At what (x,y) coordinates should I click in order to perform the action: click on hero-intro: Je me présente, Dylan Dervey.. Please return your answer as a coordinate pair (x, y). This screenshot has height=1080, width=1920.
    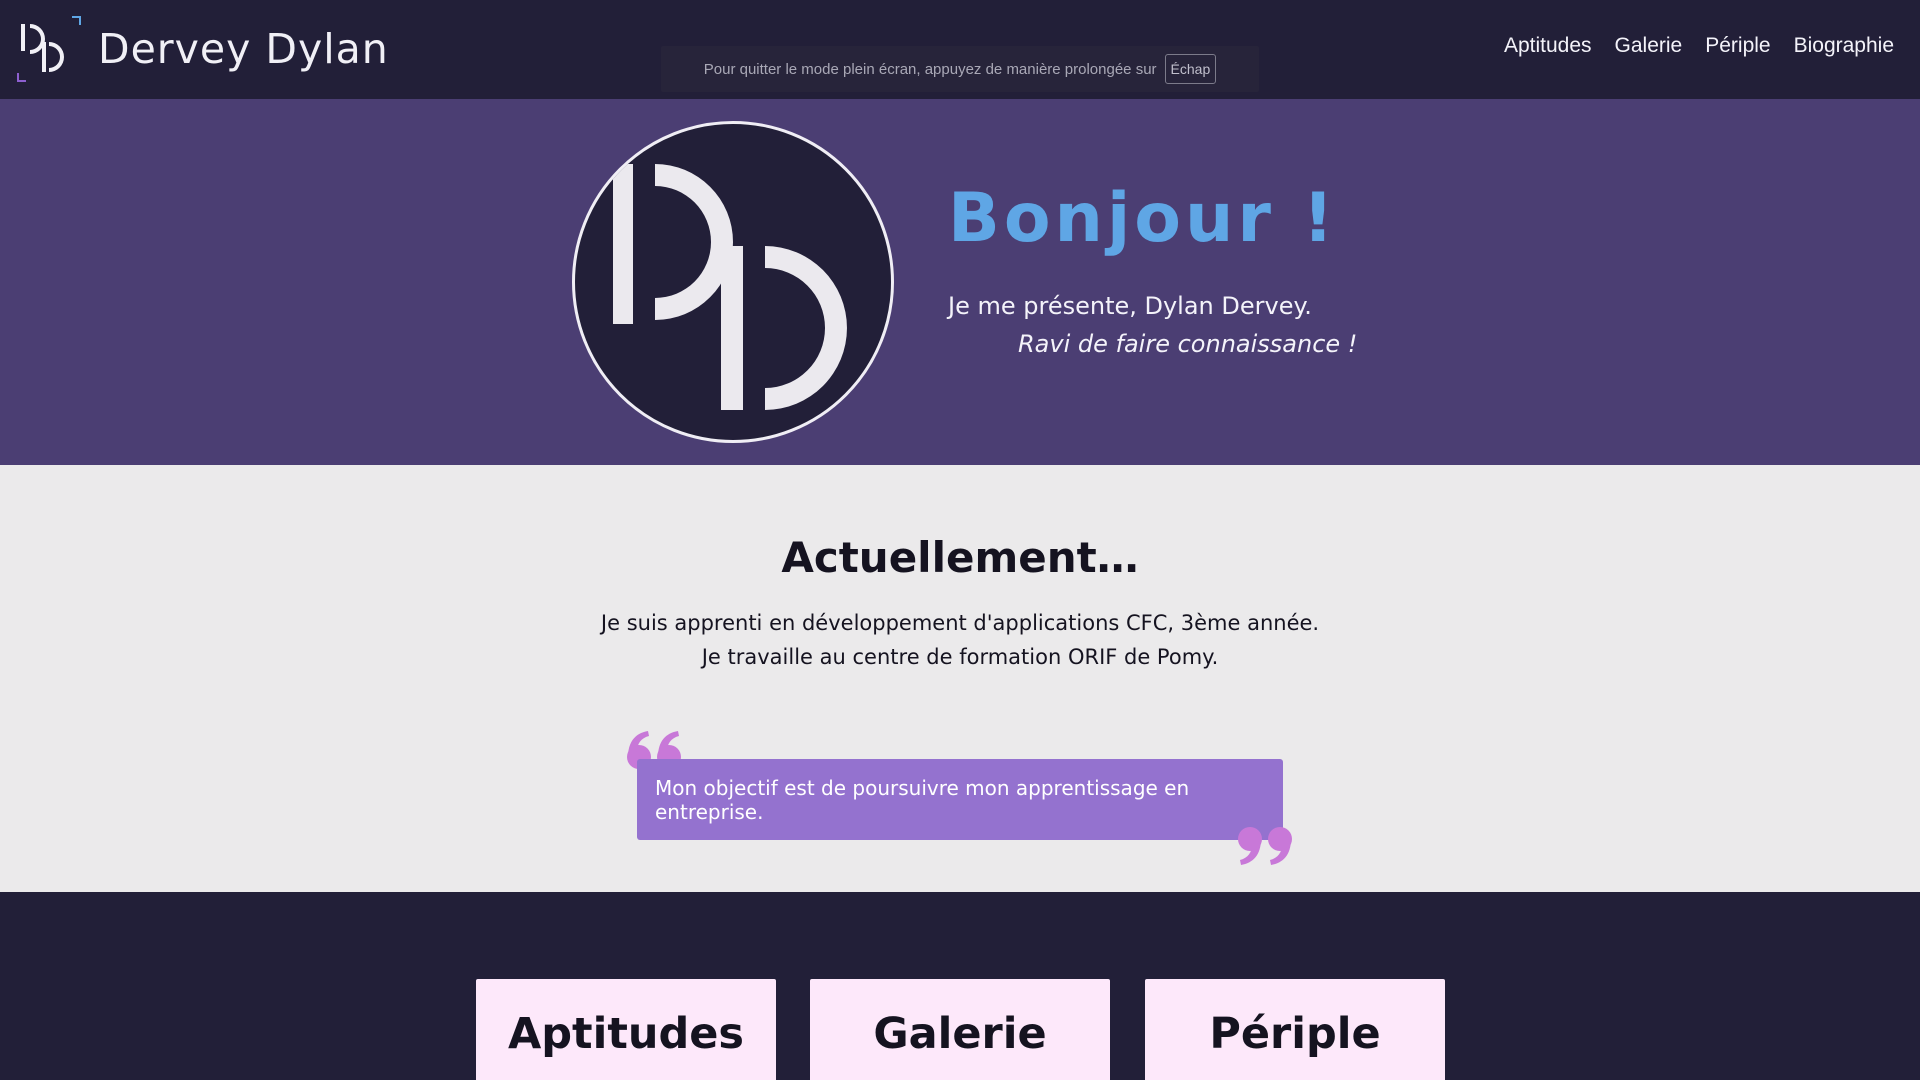
    Looking at the image, I should click on (1130, 306).